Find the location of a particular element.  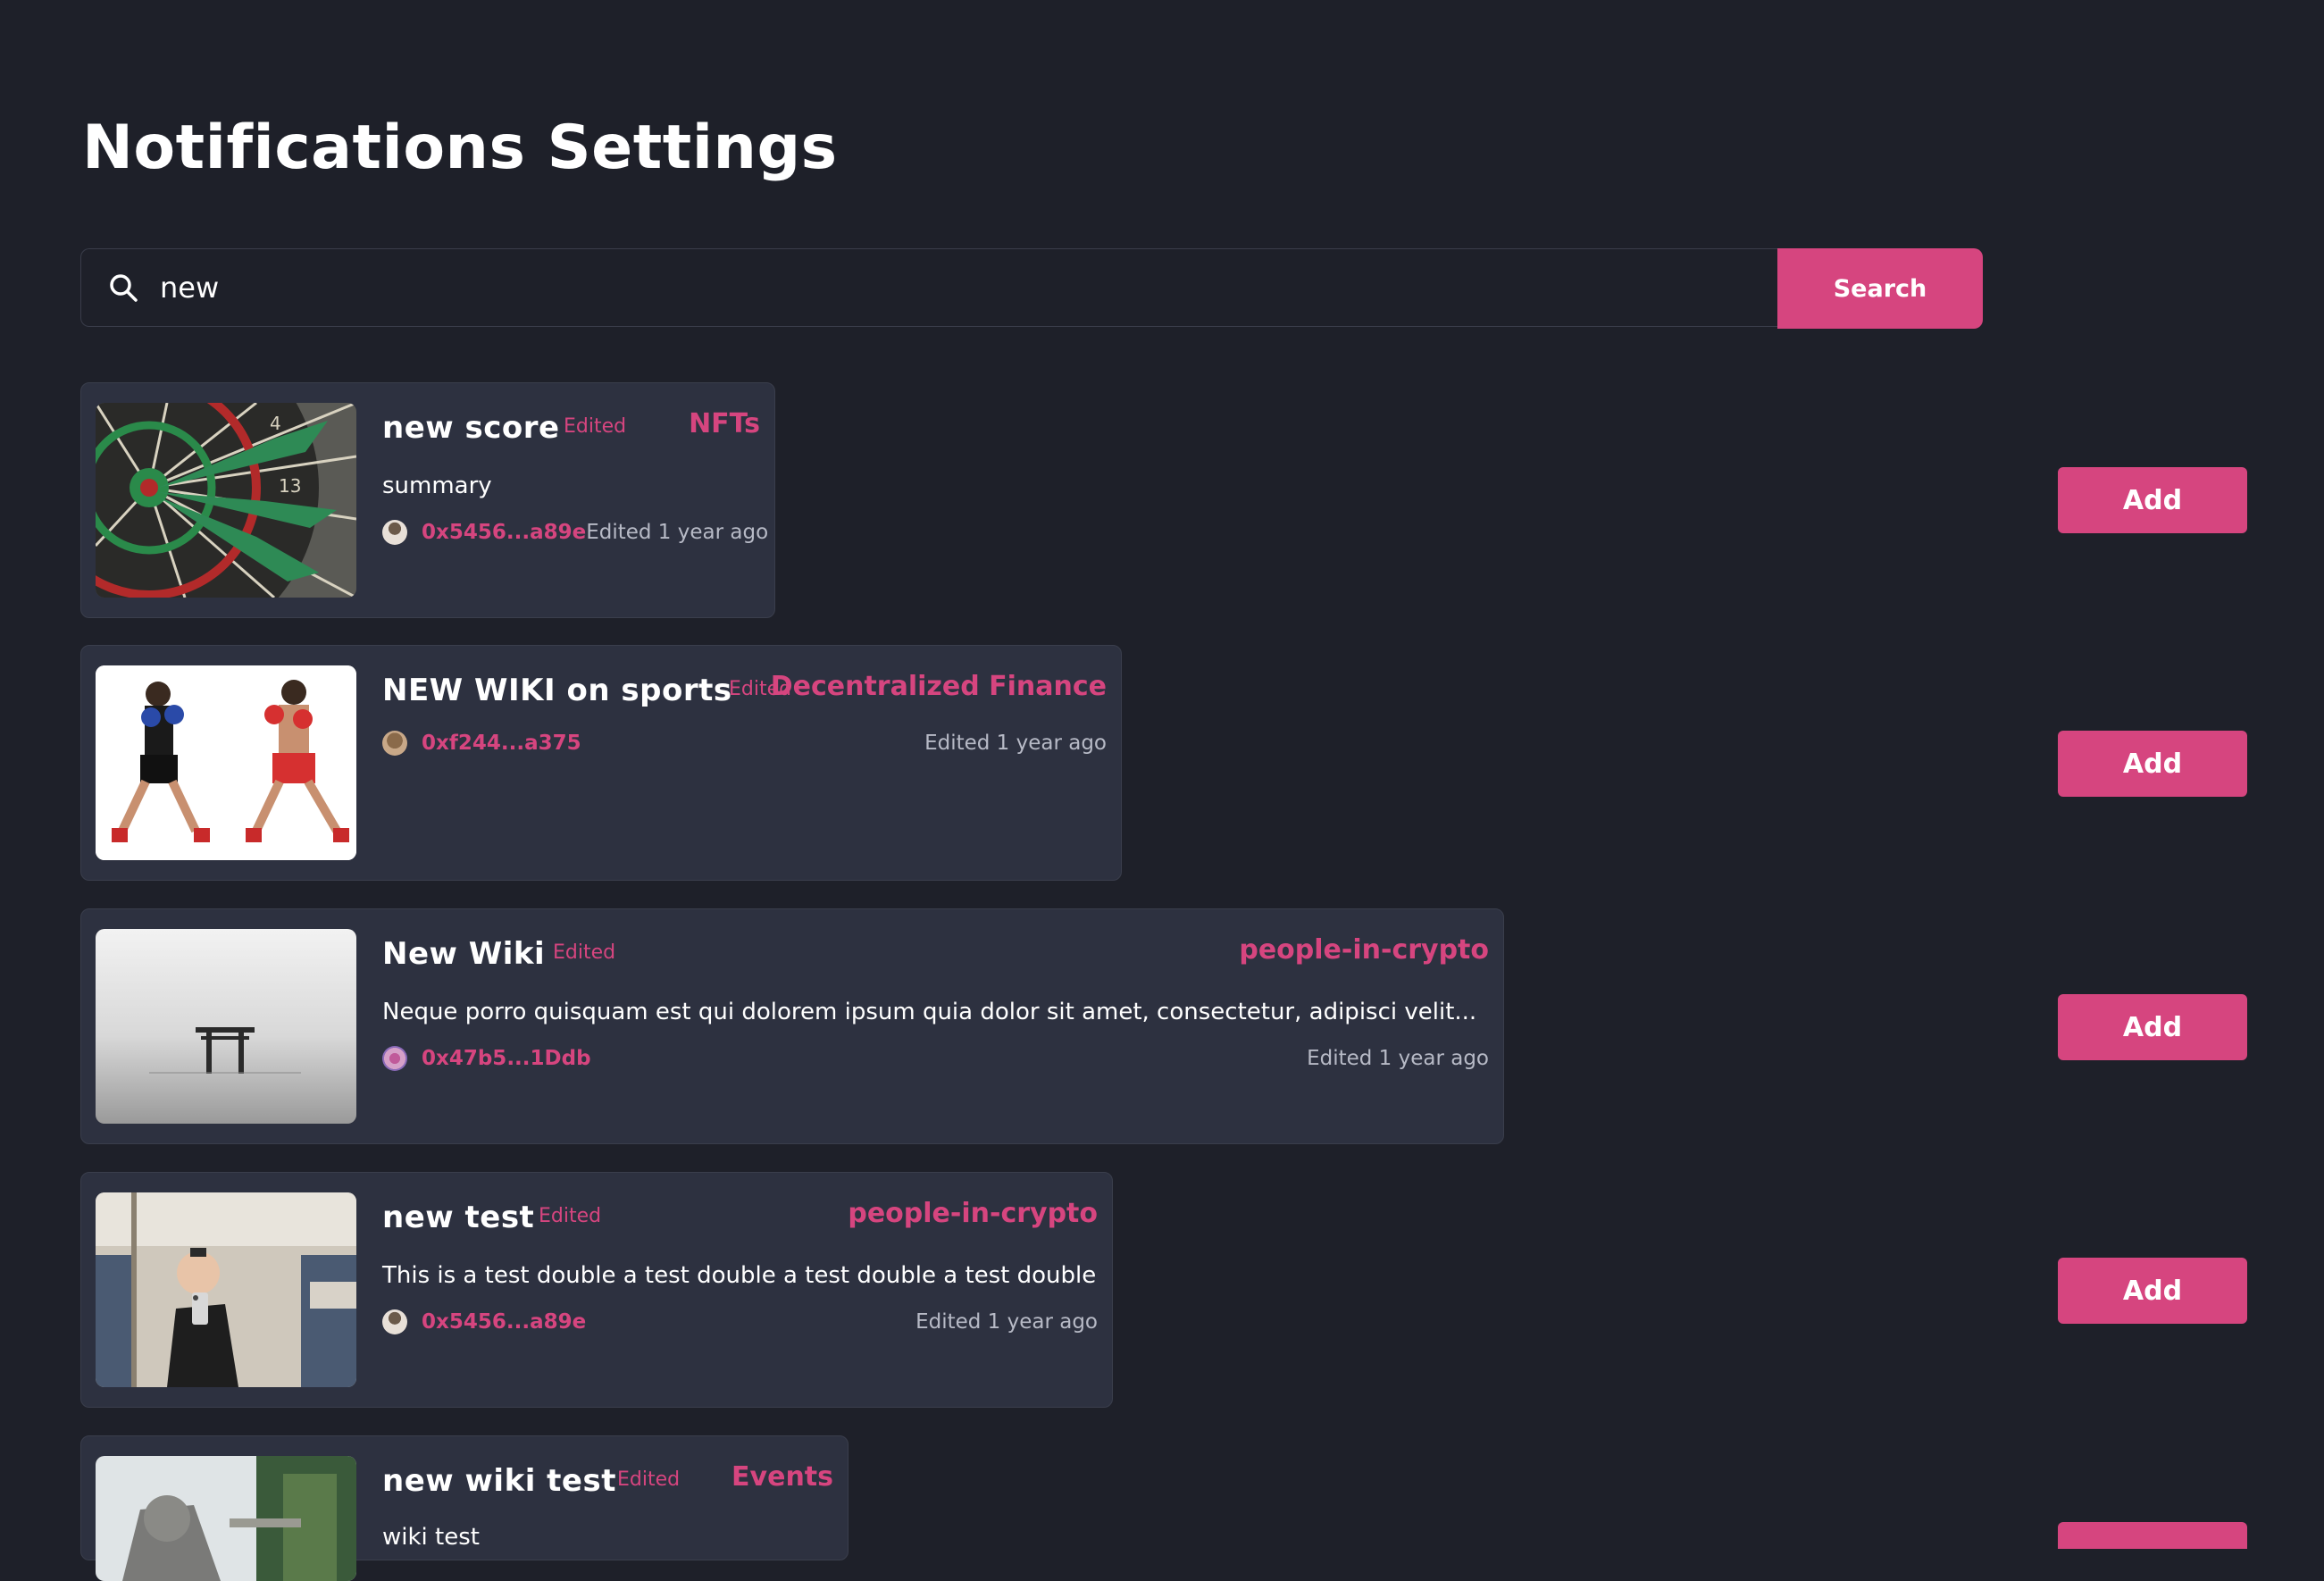

search-icon is located at coordinates (123, 287).